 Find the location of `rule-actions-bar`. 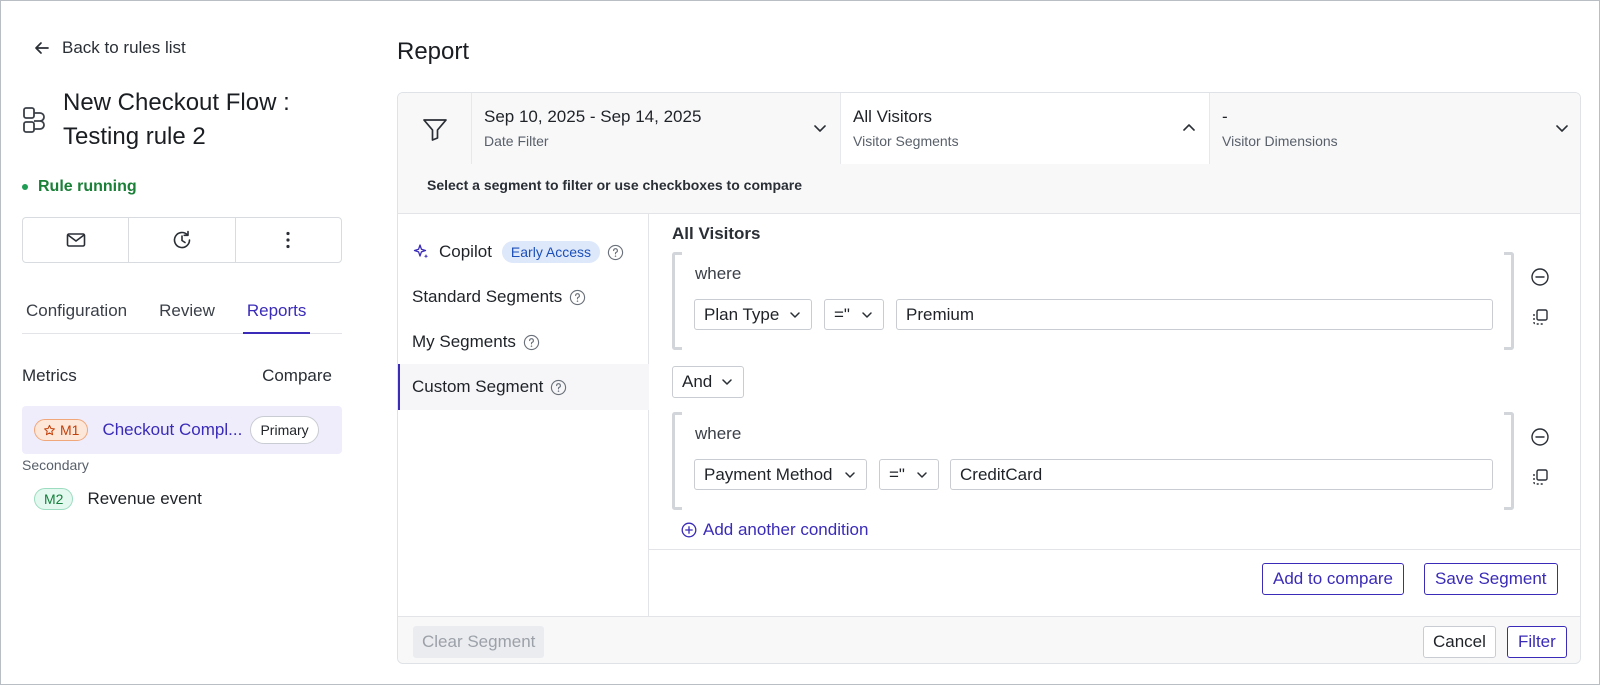

rule-actions-bar is located at coordinates (182, 240).